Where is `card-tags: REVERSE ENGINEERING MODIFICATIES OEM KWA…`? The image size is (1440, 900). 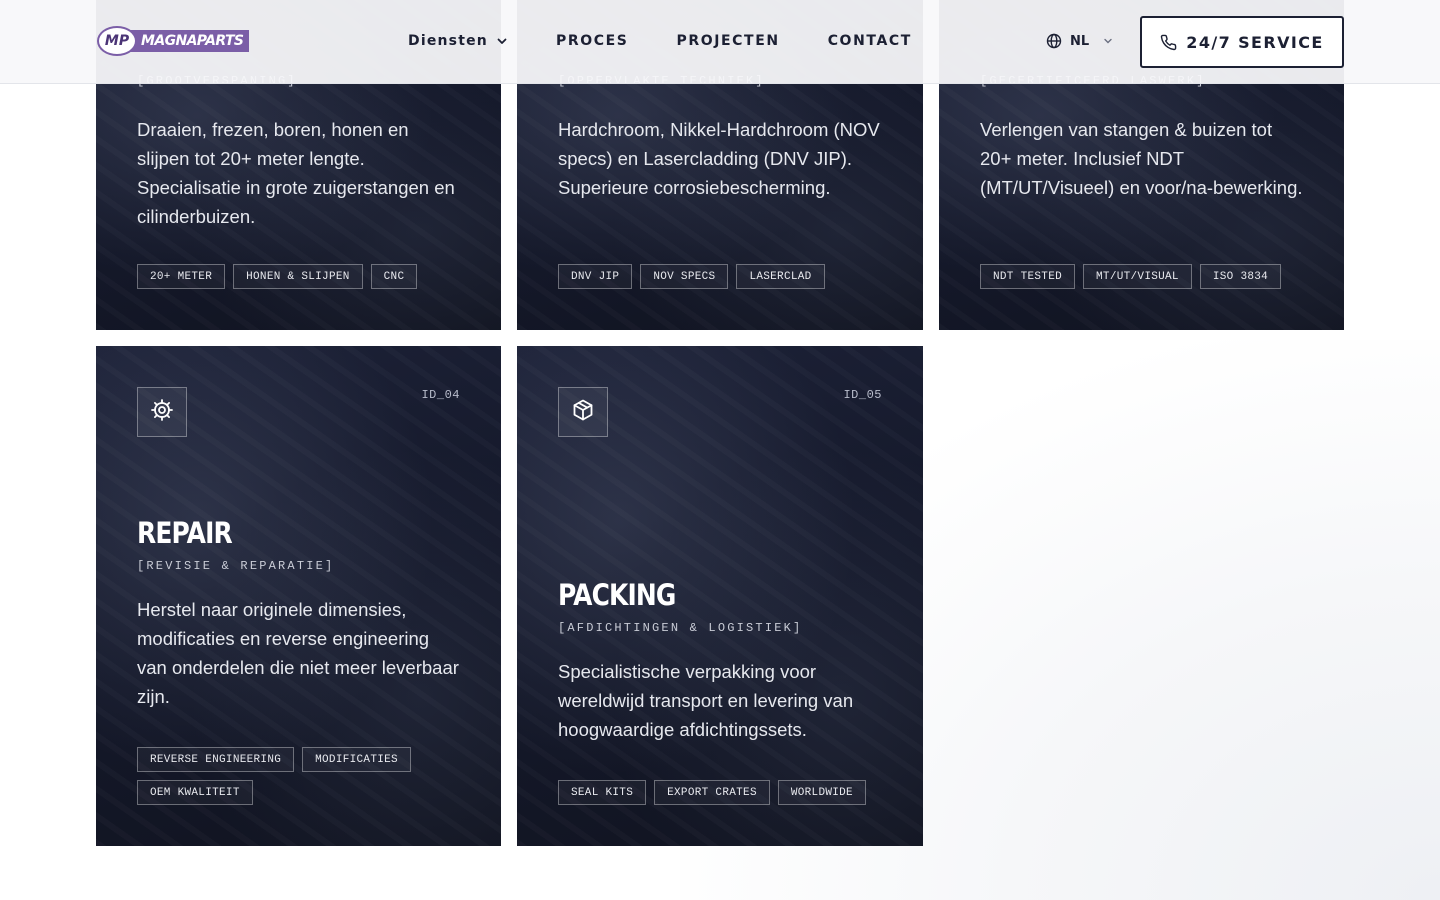 card-tags: REVERSE ENGINEERING MODIFICATIES OEM KWA… is located at coordinates (298, 776).